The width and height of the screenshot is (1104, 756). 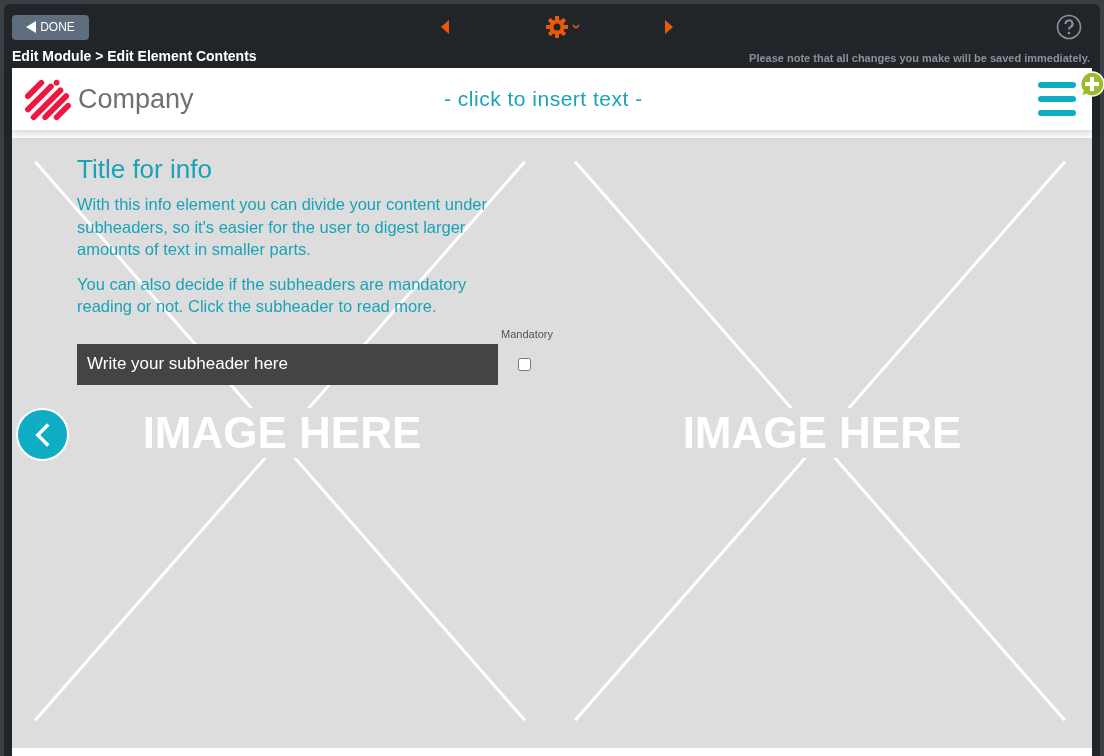 I want to click on breadcrumb: Edit Module > Edit Element Contents, so click(x=134, y=56).